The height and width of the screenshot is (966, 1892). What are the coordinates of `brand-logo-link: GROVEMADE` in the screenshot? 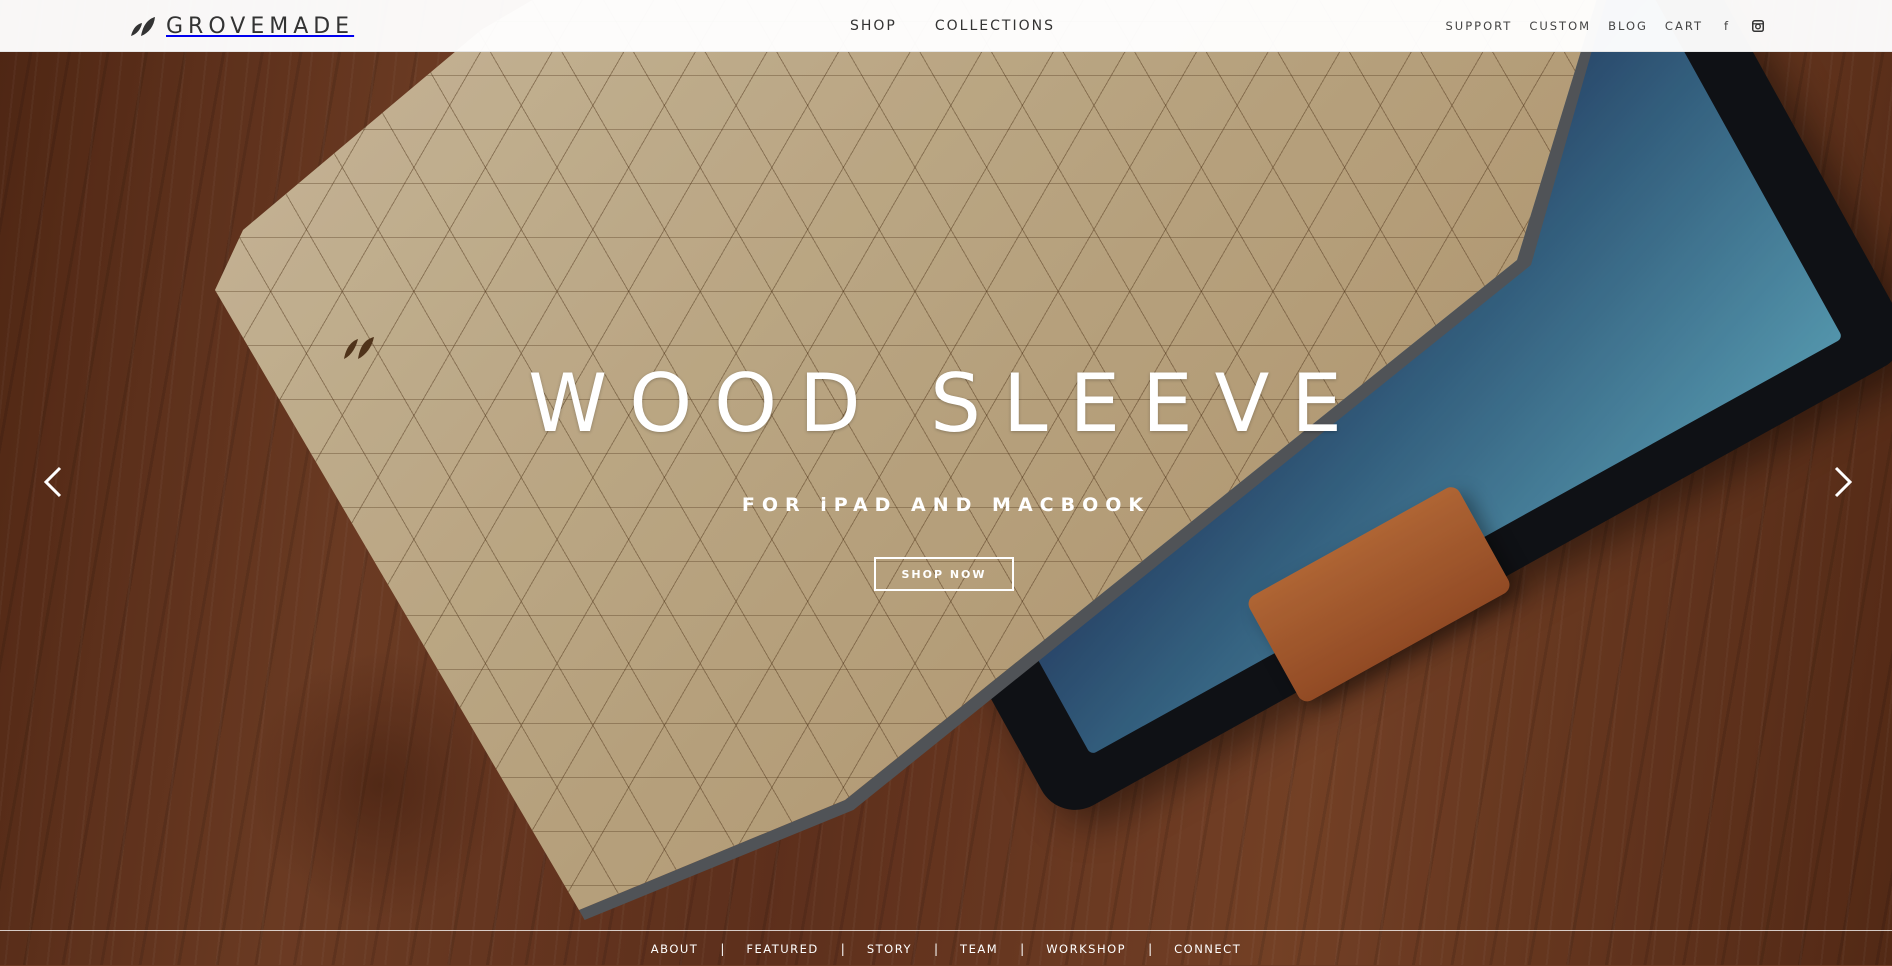 It's located at (242, 26).